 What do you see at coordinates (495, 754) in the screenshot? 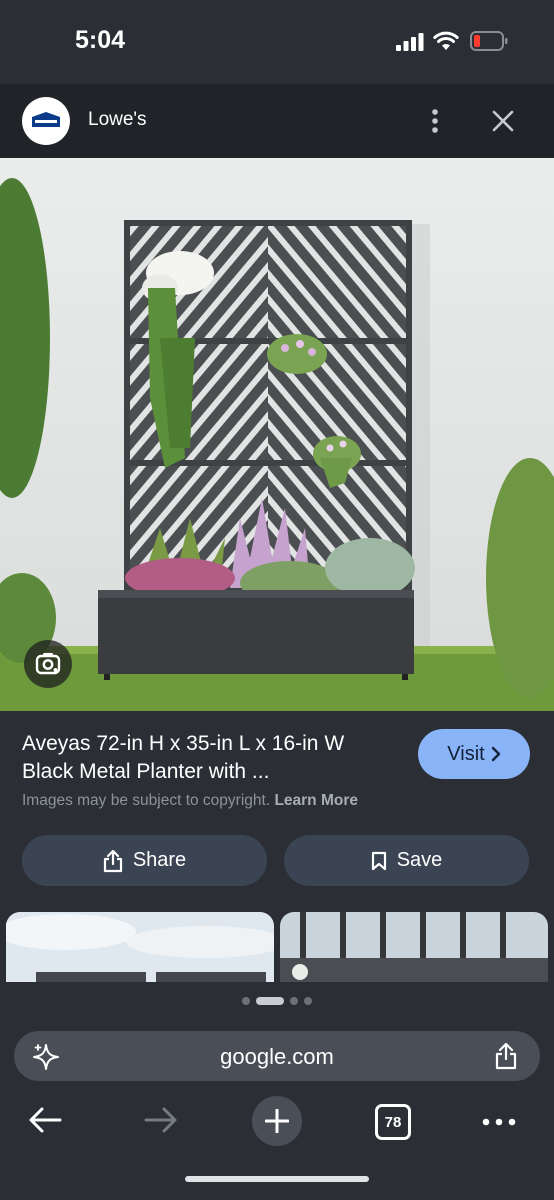
I see `chevron-right-icon` at bounding box center [495, 754].